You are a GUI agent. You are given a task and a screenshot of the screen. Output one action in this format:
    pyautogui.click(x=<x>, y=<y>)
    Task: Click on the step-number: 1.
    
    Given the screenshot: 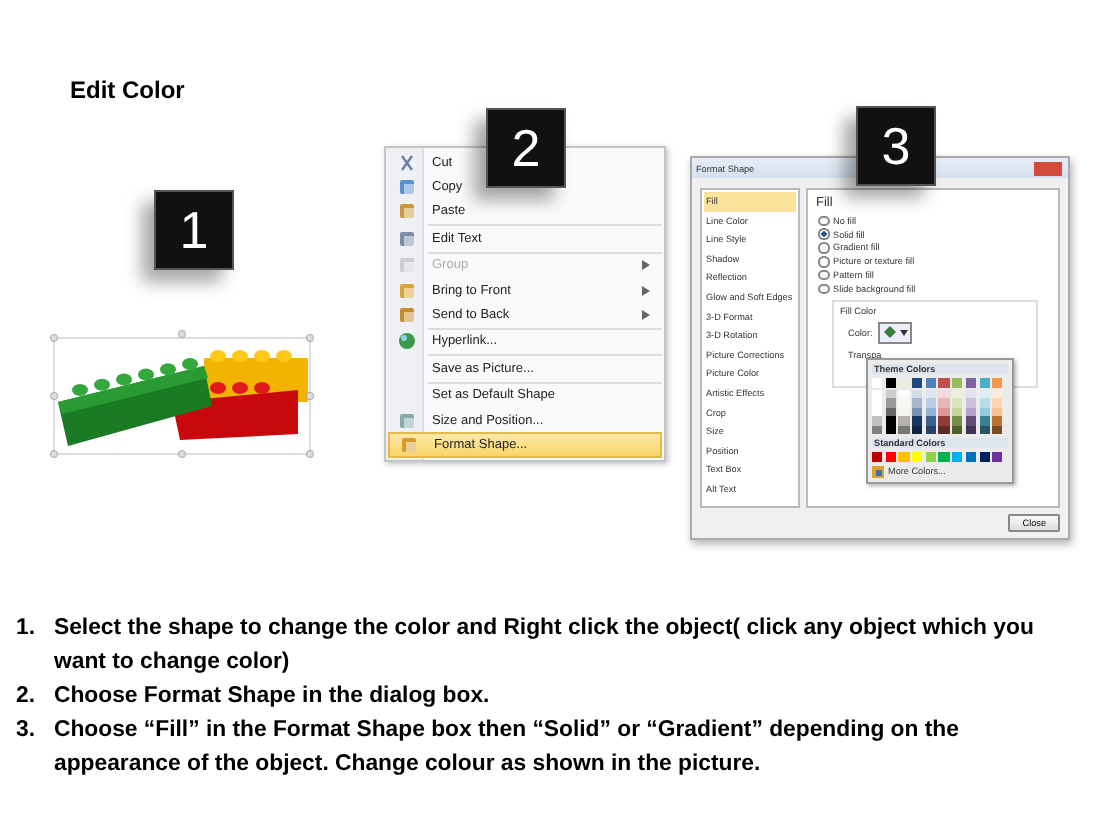 What is the action you would take?
    pyautogui.click(x=26, y=629)
    